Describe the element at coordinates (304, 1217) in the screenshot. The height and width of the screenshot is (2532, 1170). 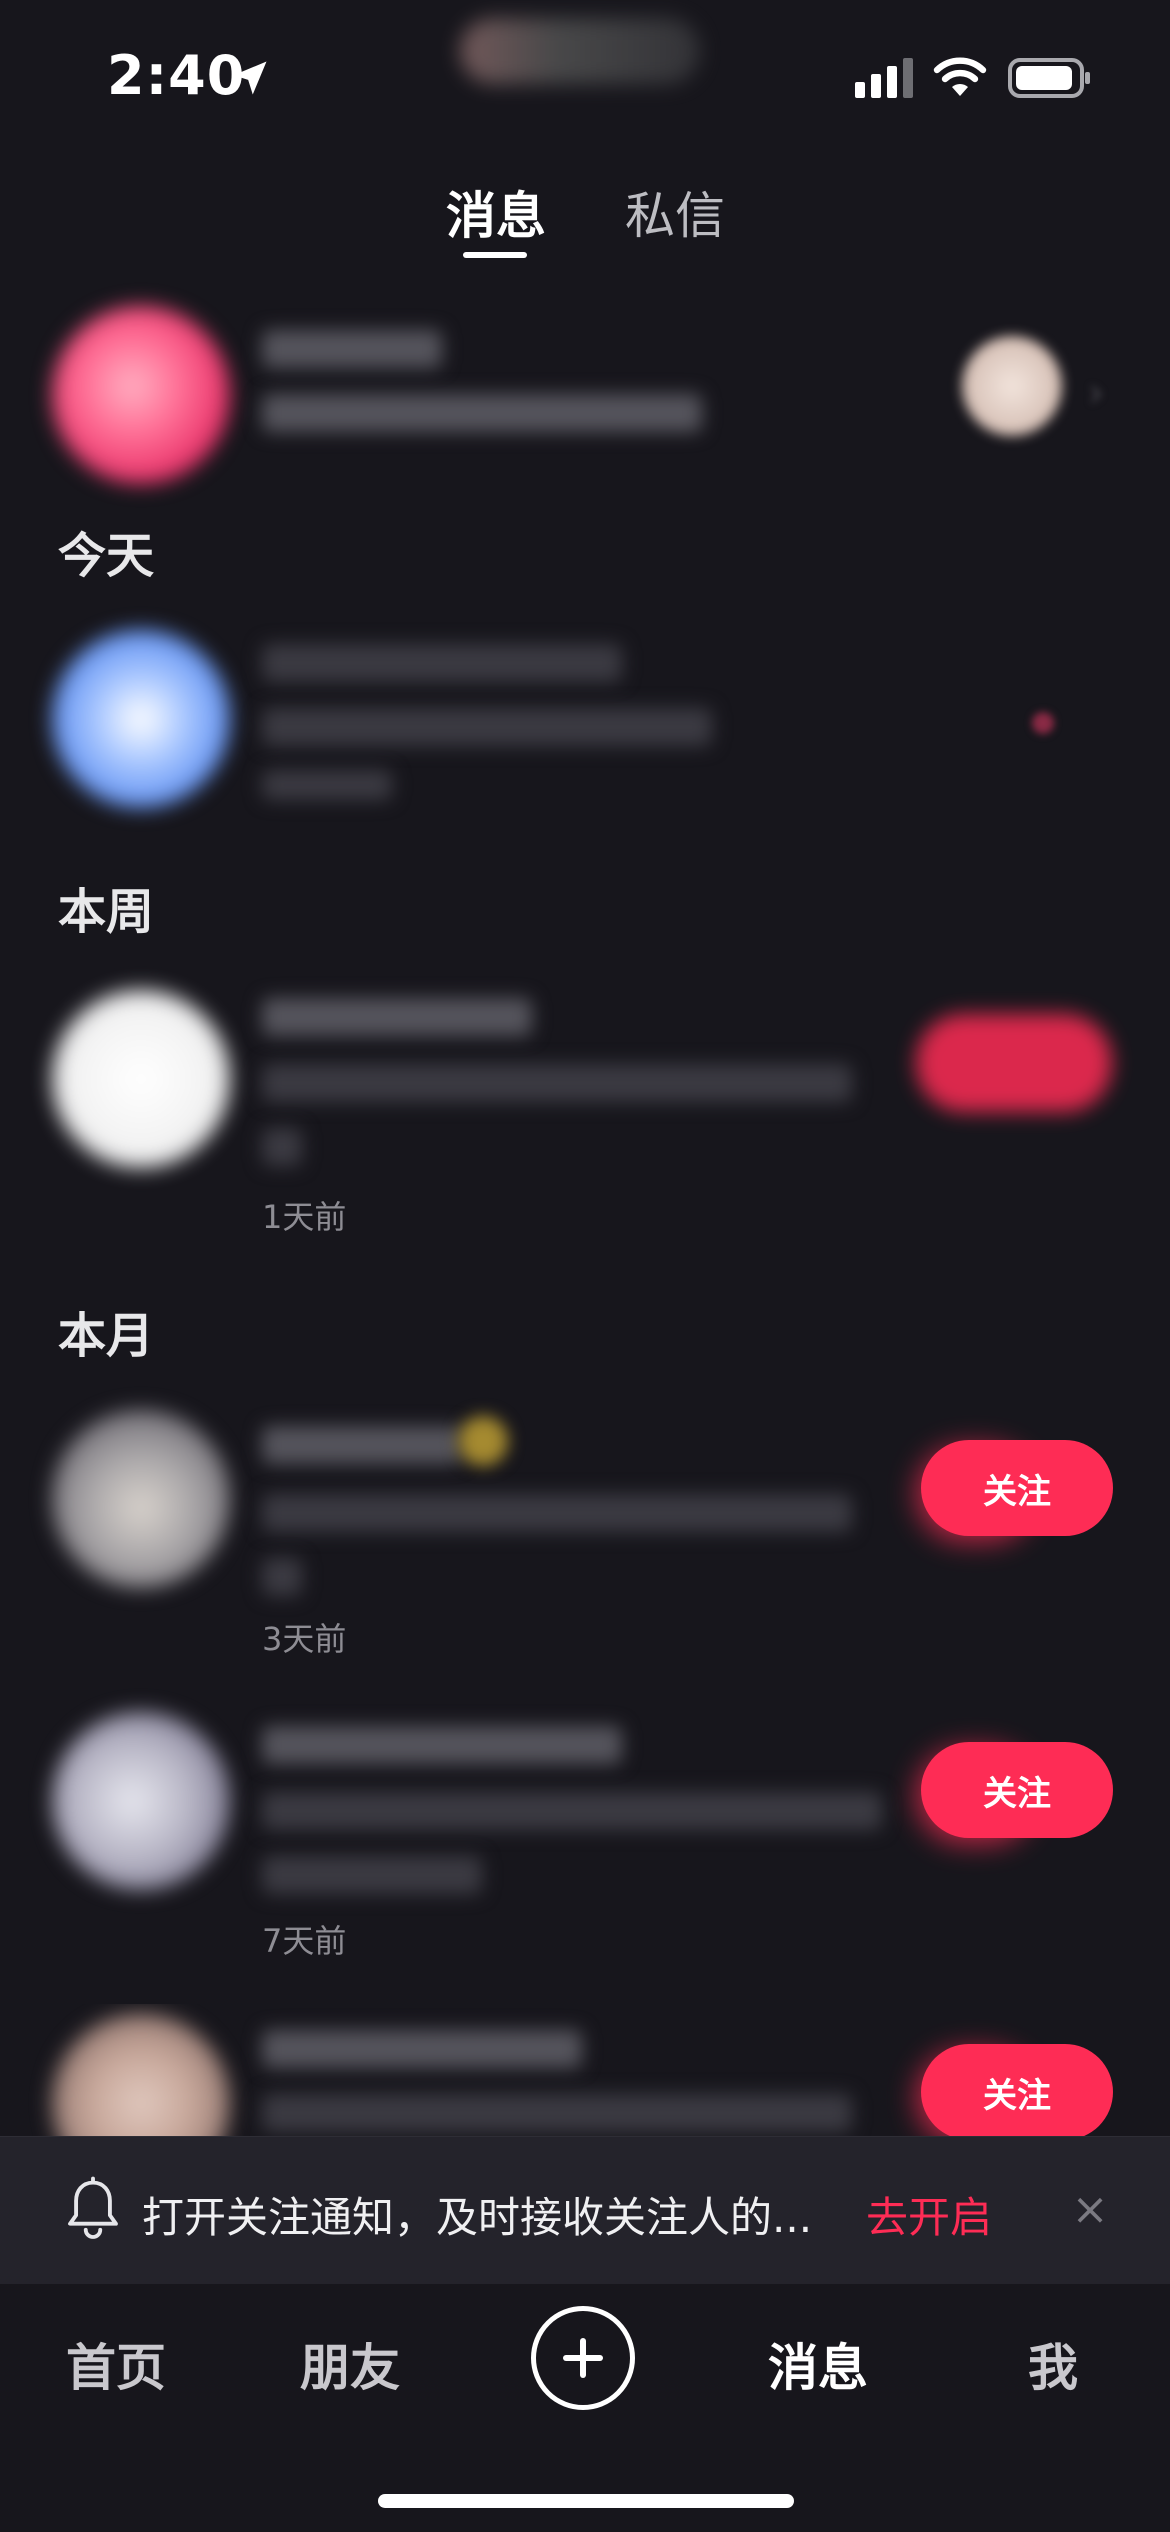
I see `timestamp: 1天前` at that location.